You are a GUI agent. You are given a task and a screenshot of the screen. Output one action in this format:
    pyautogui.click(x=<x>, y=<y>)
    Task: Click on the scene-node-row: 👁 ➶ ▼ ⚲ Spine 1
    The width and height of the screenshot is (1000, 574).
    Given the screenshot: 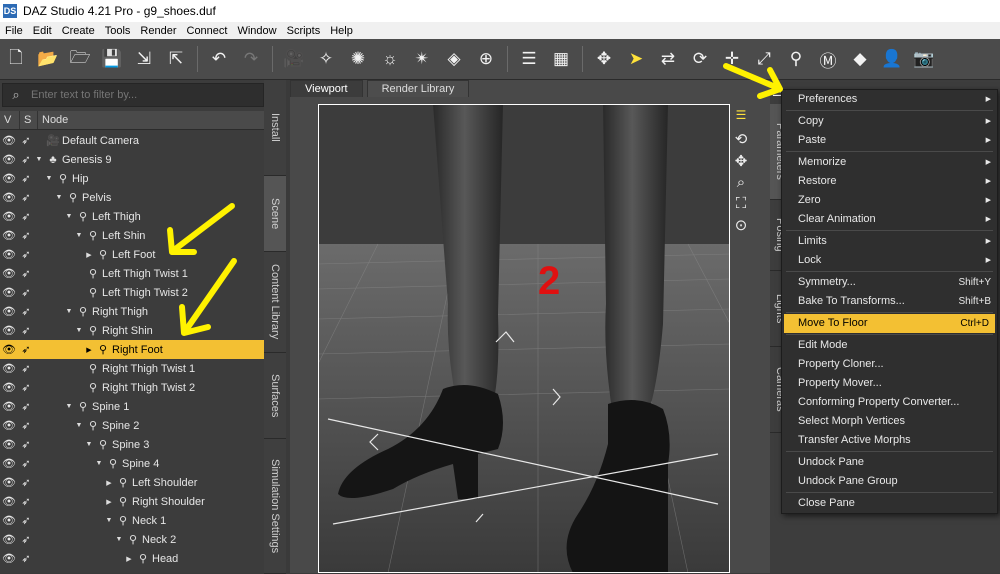 What is the action you would take?
    pyautogui.click(x=132, y=406)
    